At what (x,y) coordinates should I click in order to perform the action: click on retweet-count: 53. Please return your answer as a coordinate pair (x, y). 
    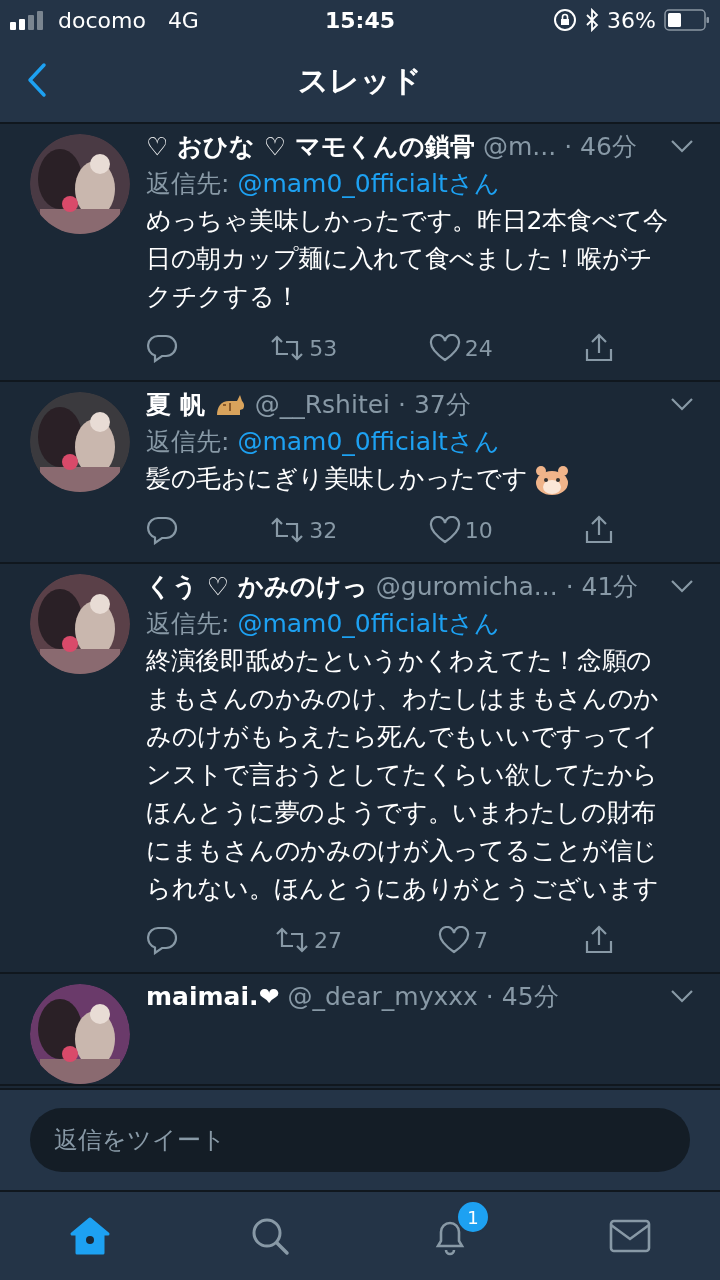
    Looking at the image, I should click on (323, 348).